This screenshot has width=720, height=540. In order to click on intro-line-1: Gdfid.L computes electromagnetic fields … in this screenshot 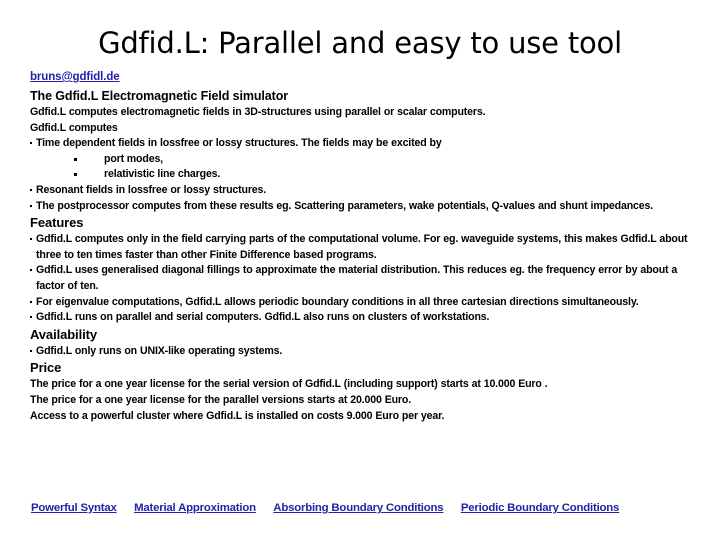, I will do `click(258, 112)`.